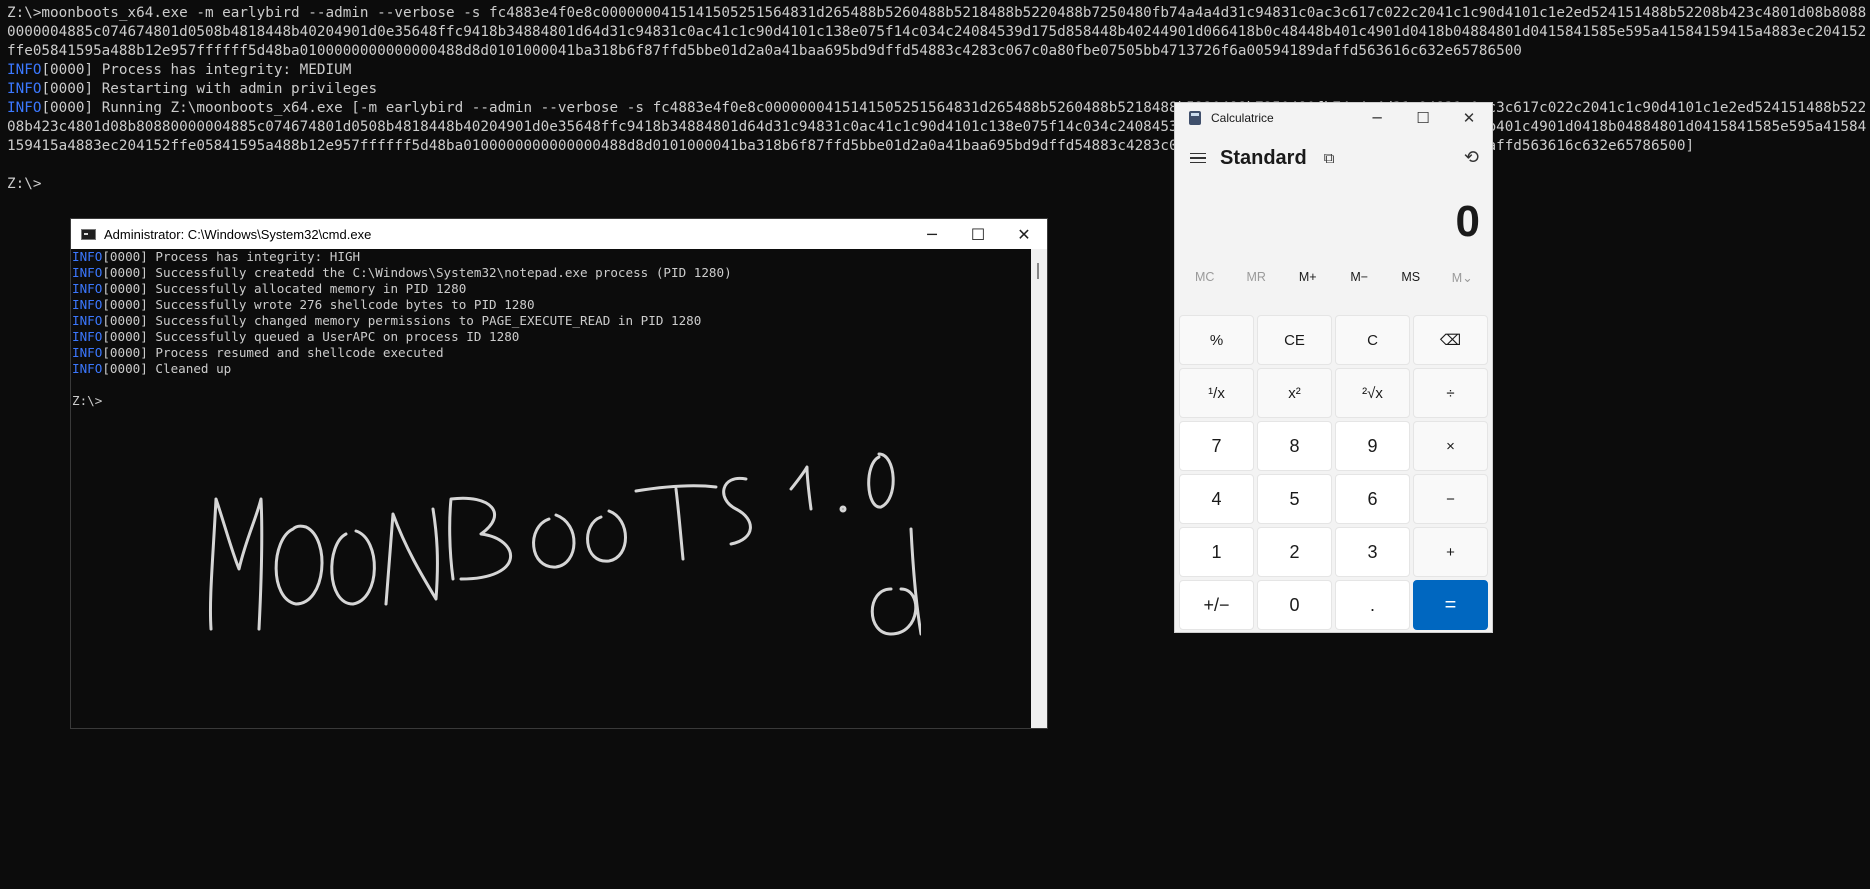  What do you see at coordinates (1372, 446) in the screenshot?
I see `digit-9-button: 9` at bounding box center [1372, 446].